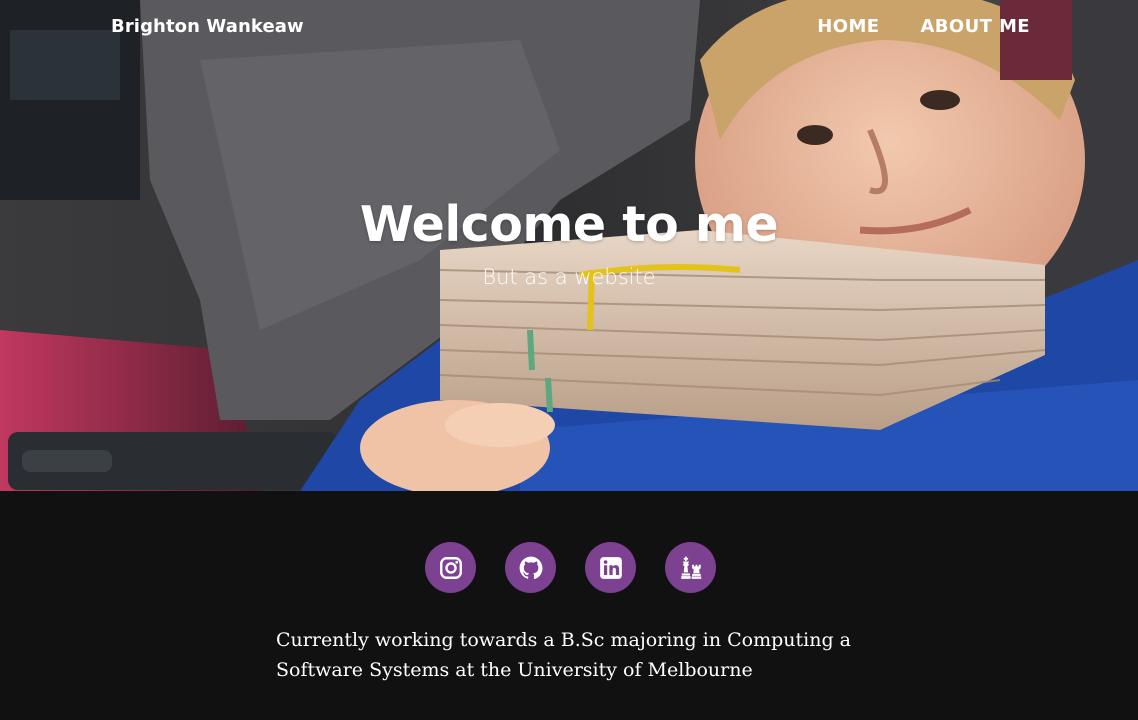 This screenshot has height=720, width=1138. Describe the element at coordinates (569, 224) in the screenshot. I see `hero-title: Welcome to me` at that location.